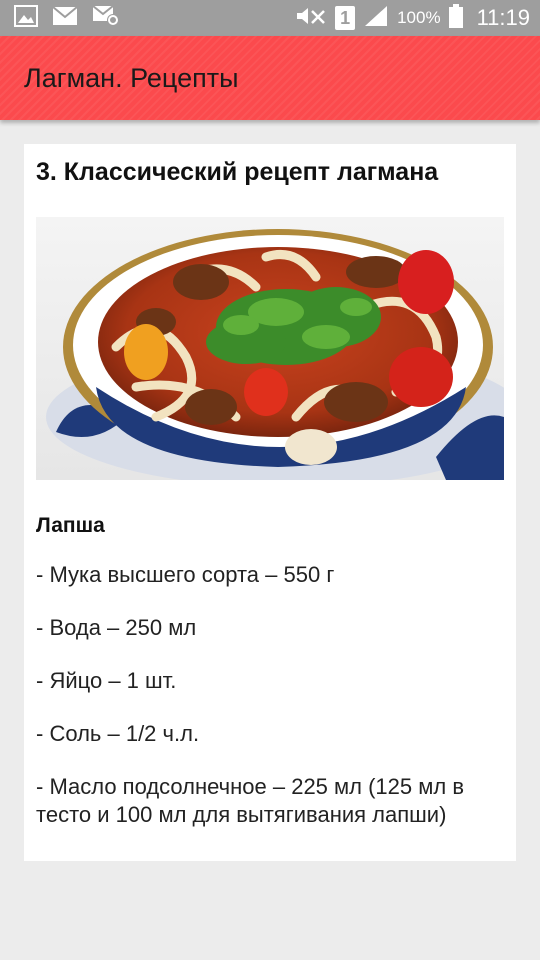 The width and height of the screenshot is (540, 960). Describe the element at coordinates (419, 17) in the screenshot. I see `battery-percent: 100%` at that location.